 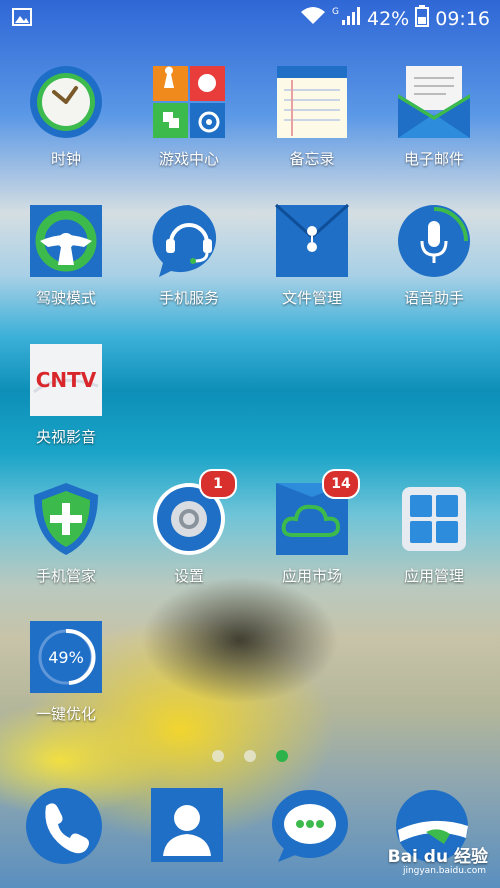 I want to click on watermark-url: jingyan.baidu.com, so click(x=444, y=871).